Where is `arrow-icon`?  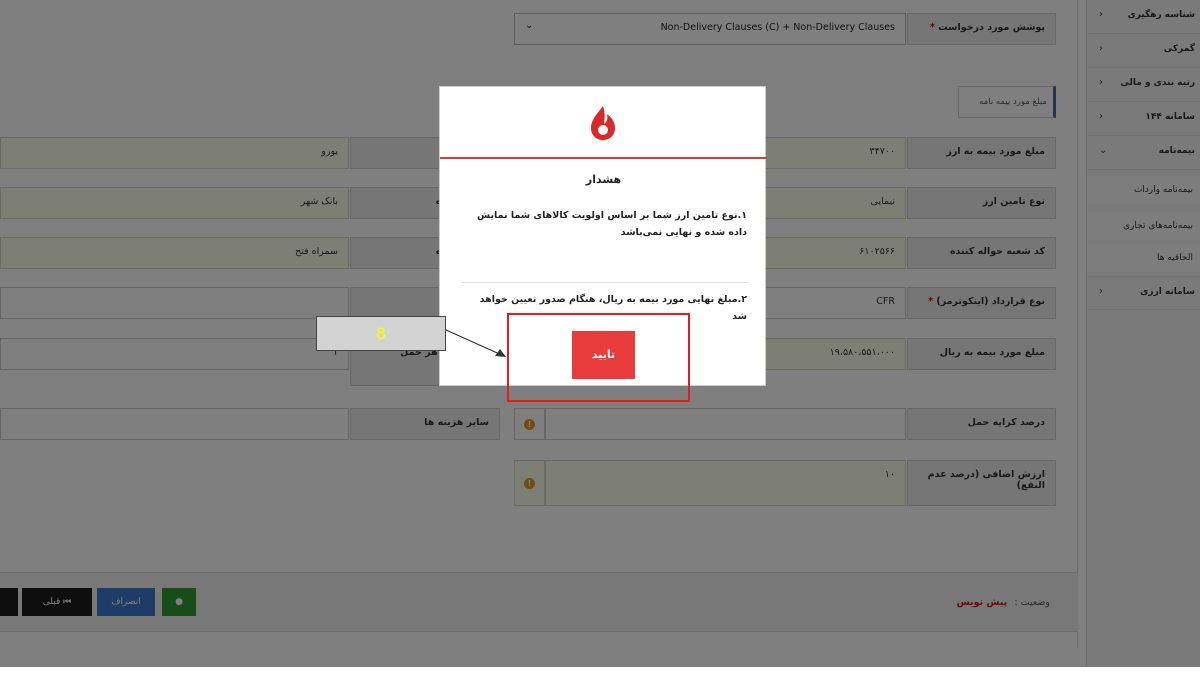
arrow-icon is located at coordinates (475, 343).